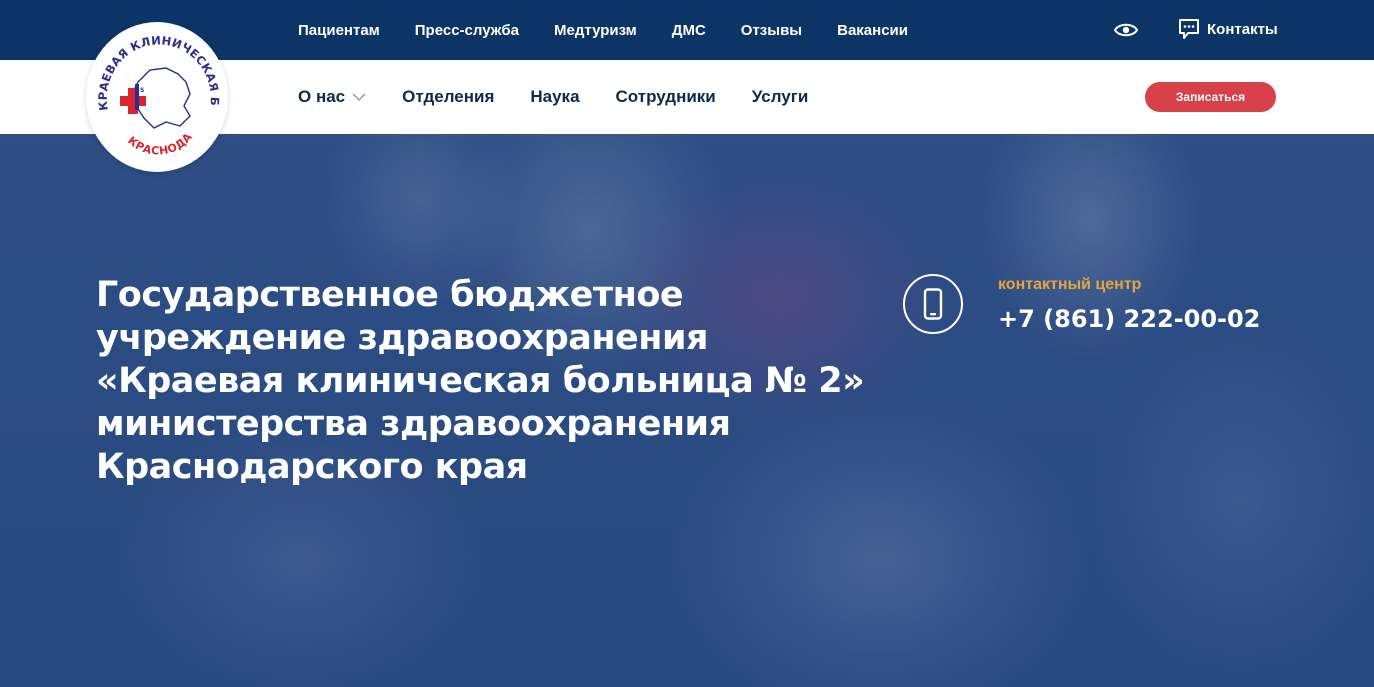  I want to click on main-nav-science: Наука, so click(554, 97).